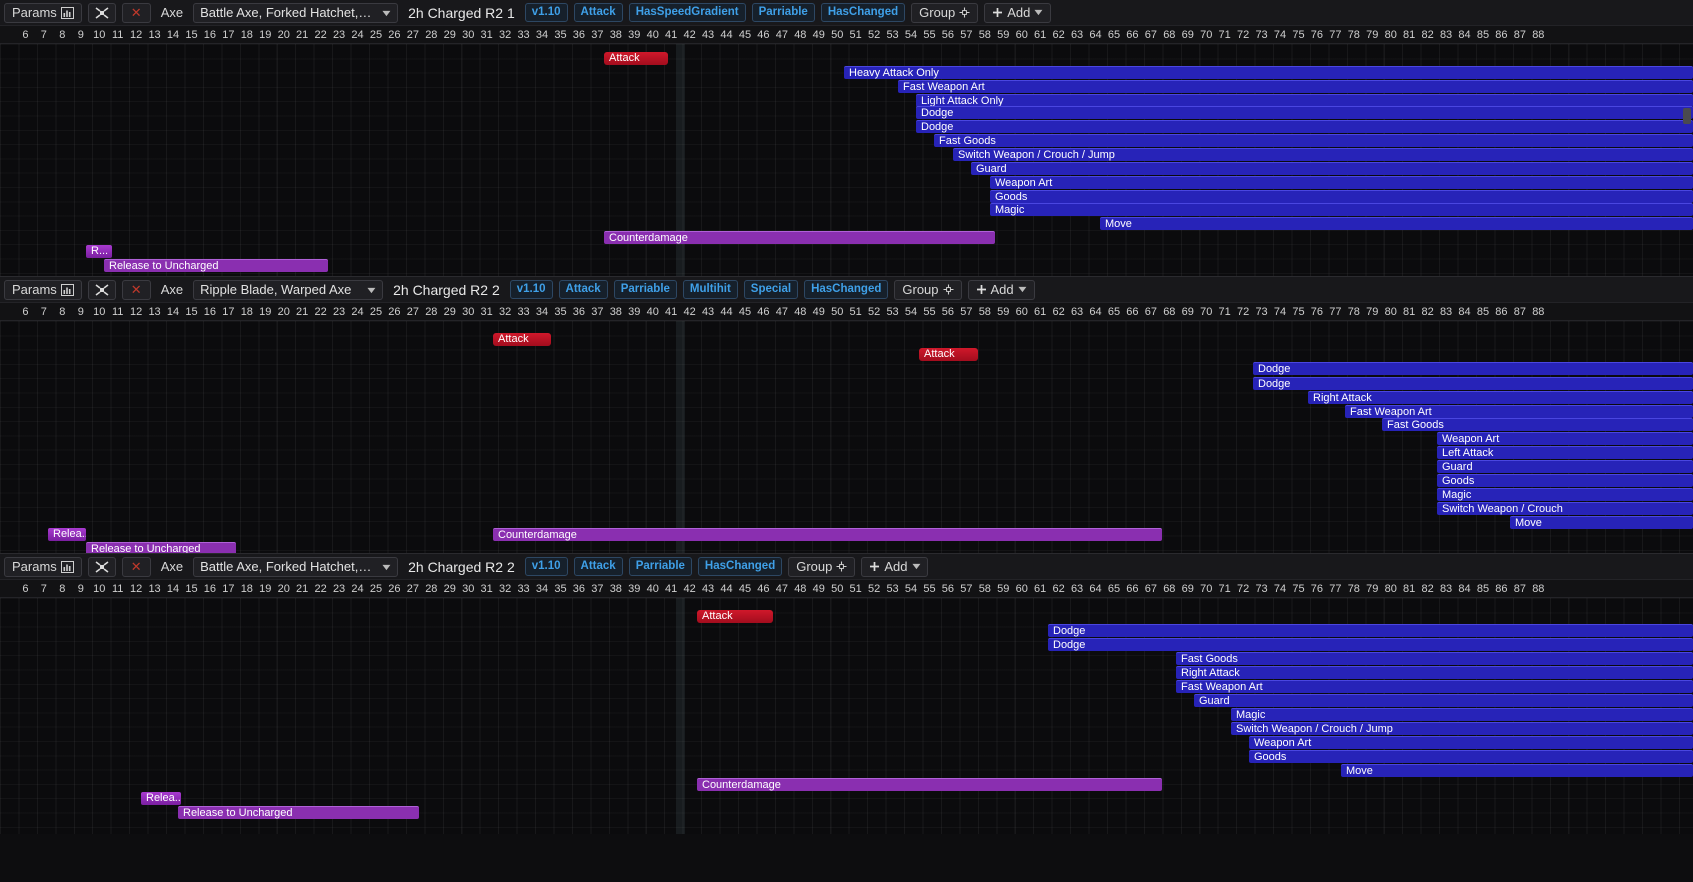  I want to click on tag-hasspeedgradient: HasSpeedGradient, so click(687, 12).